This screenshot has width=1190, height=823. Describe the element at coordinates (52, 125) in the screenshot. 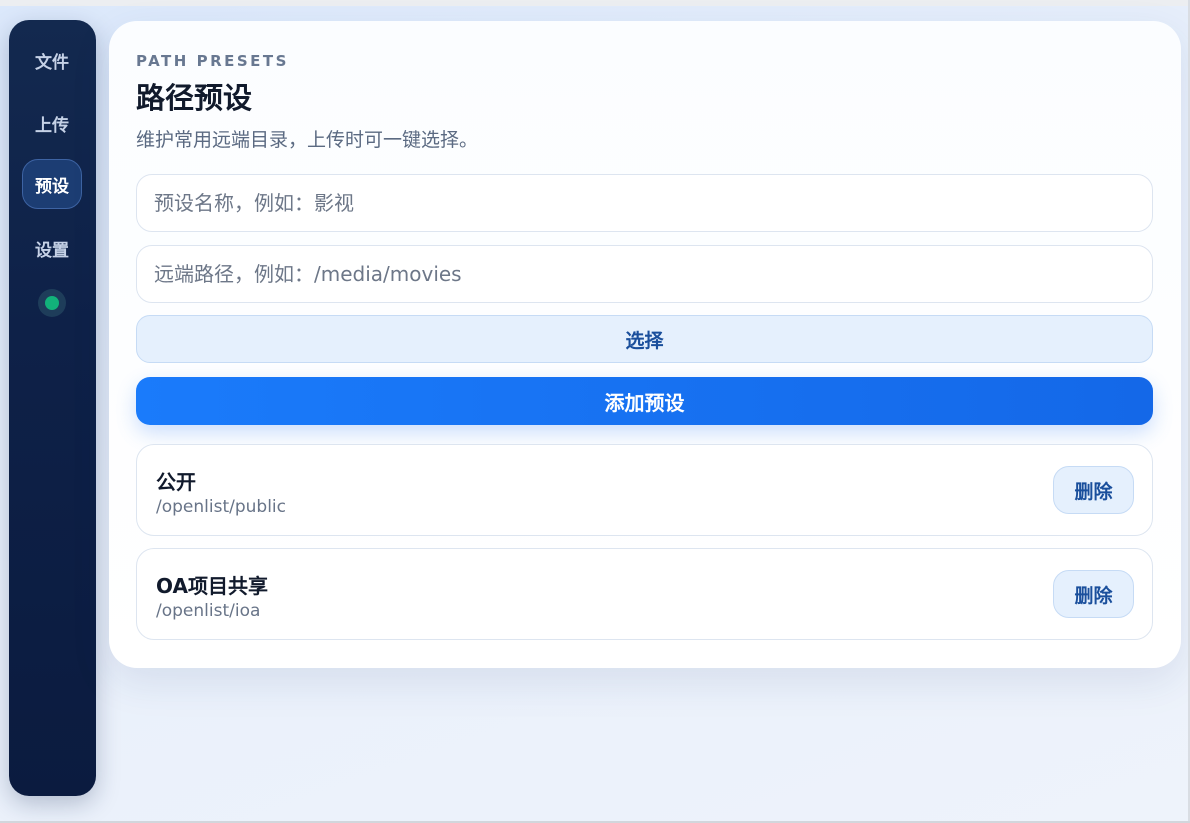

I see `sidebar-item-label: 上传` at that location.